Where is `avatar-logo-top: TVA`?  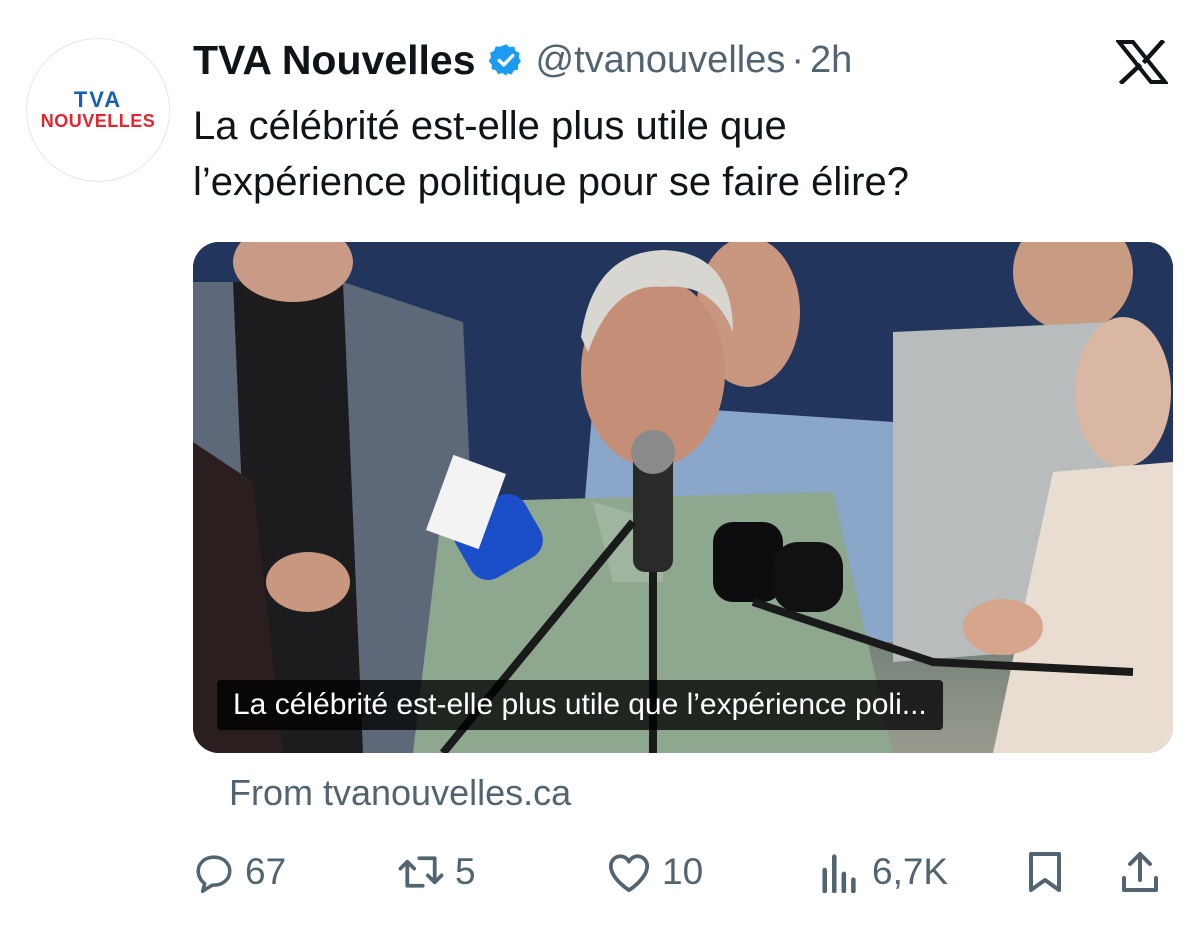 avatar-logo-top: TVA is located at coordinates (98, 99).